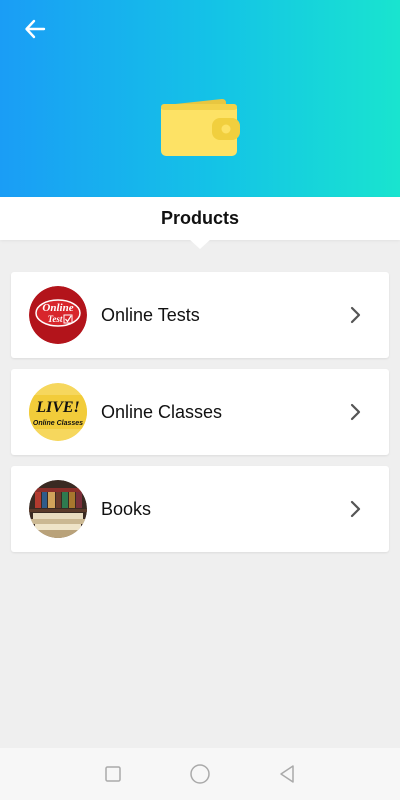  I want to click on arrow-left-icon, so click(35, 29).